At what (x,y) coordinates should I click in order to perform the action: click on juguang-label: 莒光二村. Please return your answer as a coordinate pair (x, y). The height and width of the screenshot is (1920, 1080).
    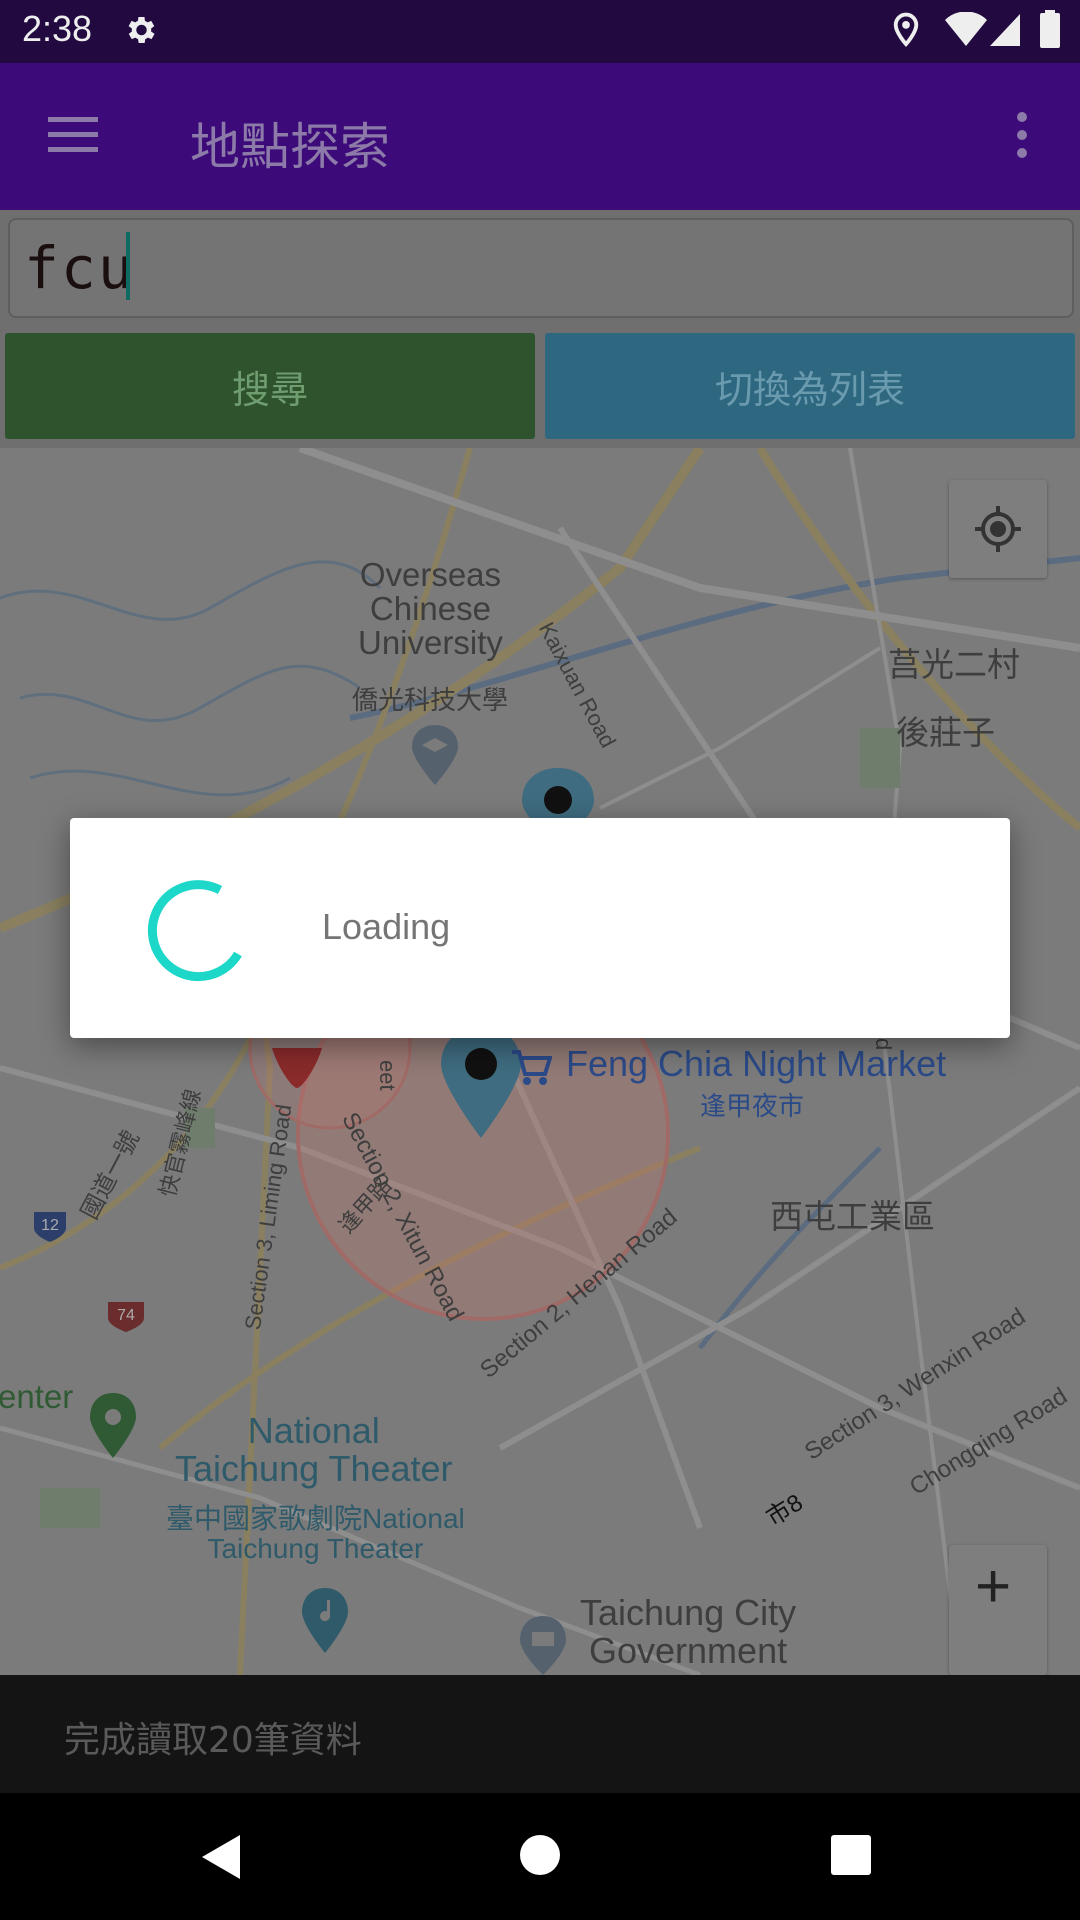
    Looking at the image, I should click on (954, 664).